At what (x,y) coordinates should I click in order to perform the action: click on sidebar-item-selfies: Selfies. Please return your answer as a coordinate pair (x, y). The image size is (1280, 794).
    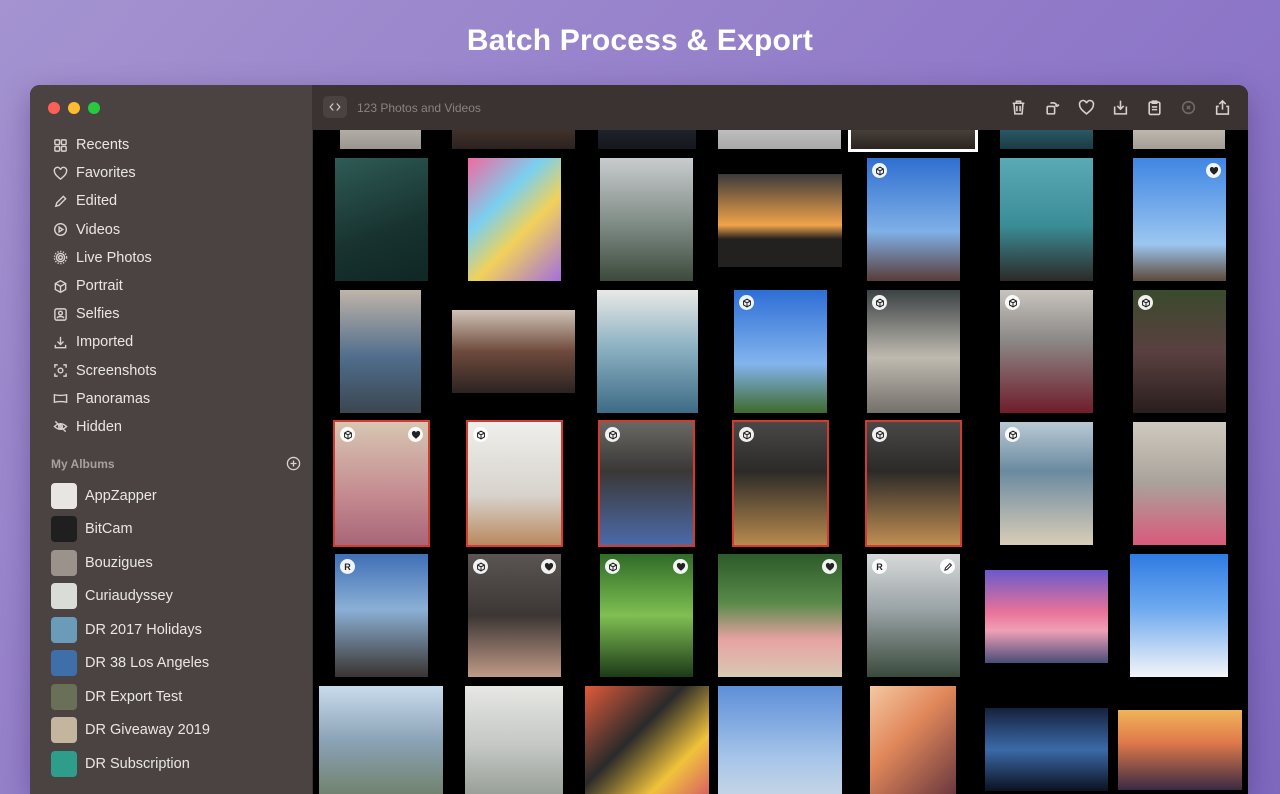
    Looking at the image, I should click on (171, 314).